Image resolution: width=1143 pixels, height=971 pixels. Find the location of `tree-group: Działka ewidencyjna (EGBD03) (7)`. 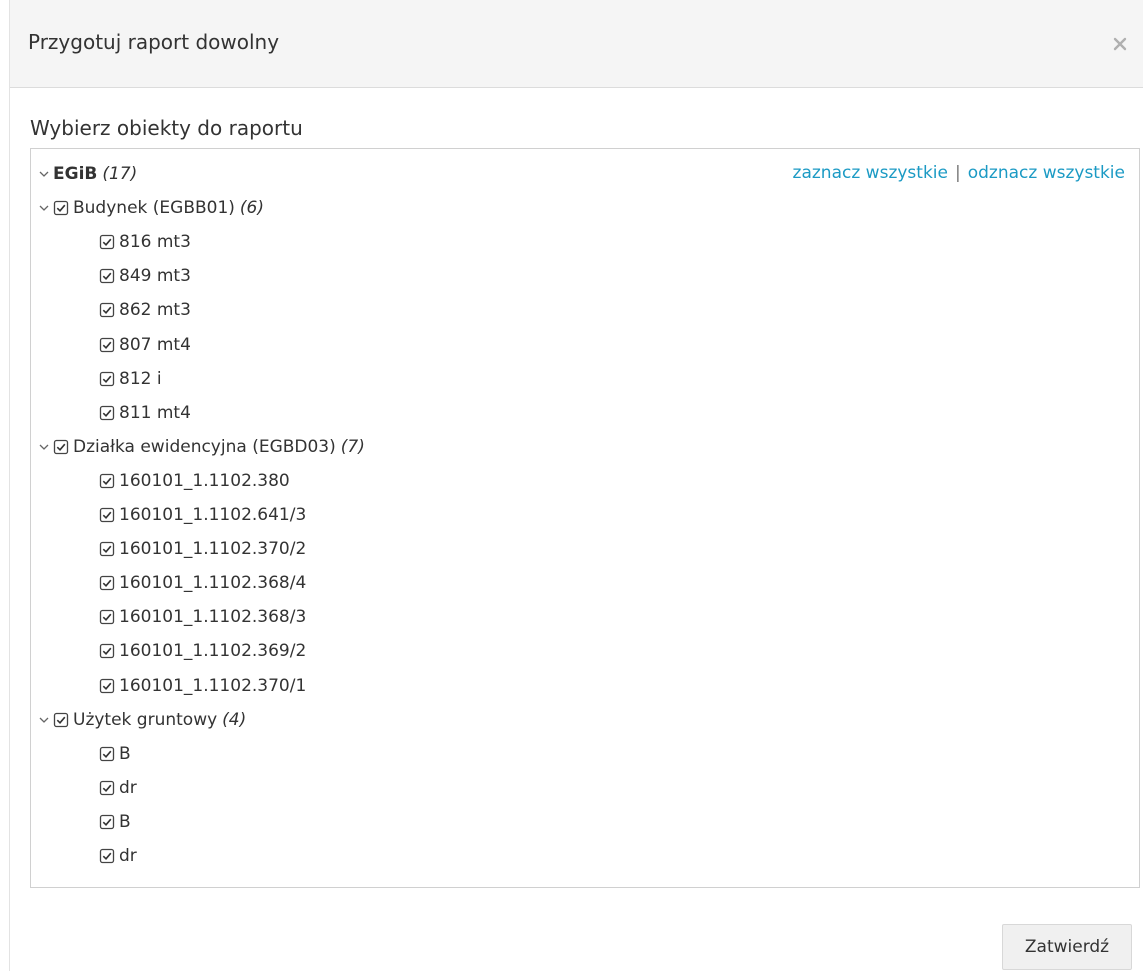

tree-group: Działka ewidencyjna (EGBD03) (7) is located at coordinates (202, 447).